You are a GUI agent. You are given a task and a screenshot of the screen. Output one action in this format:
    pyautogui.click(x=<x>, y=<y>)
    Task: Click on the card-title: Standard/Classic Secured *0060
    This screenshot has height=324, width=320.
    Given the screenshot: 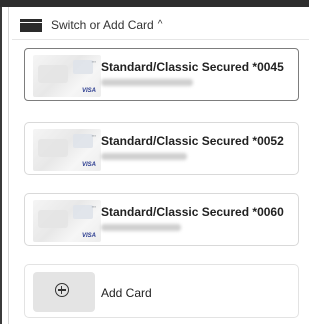 What is the action you would take?
    pyautogui.click(x=192, y=212)
    